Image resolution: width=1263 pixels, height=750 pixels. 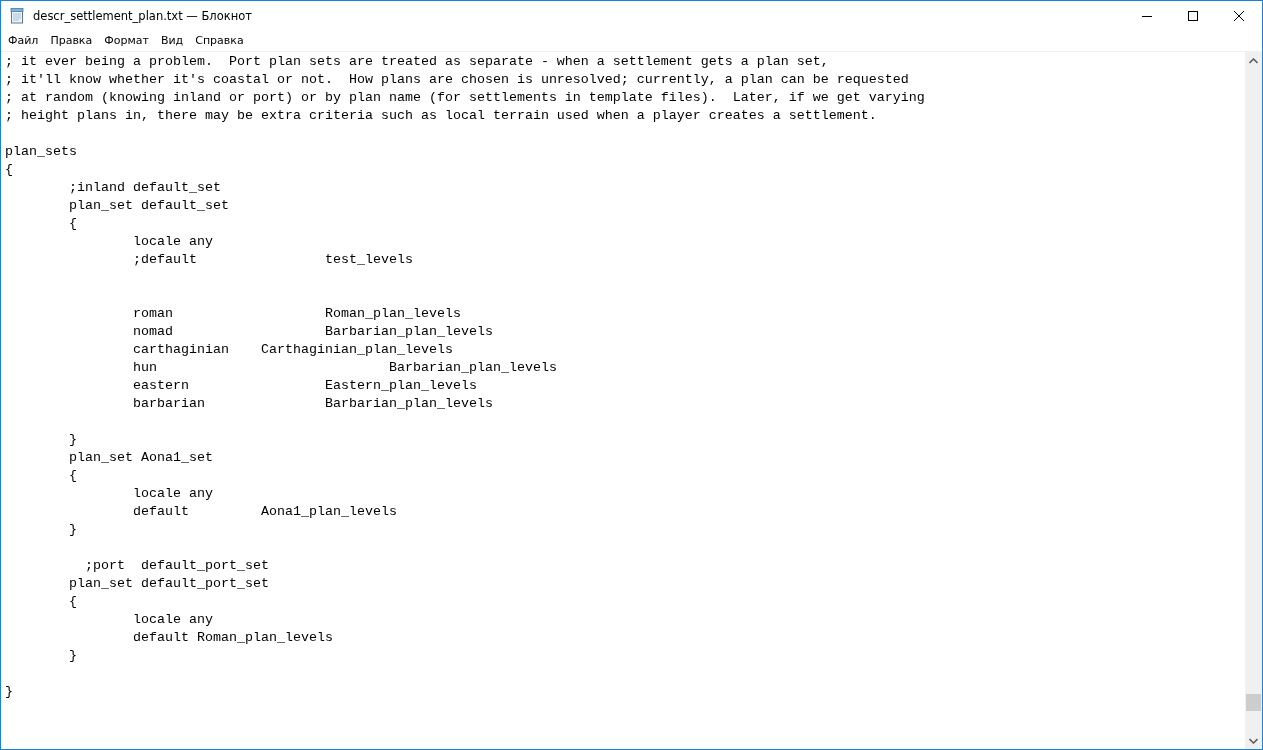 What do you see at coordinates (1253, 702) in the screenshot?
I see `scroll-thumb` at bounding box center [1253, 702].